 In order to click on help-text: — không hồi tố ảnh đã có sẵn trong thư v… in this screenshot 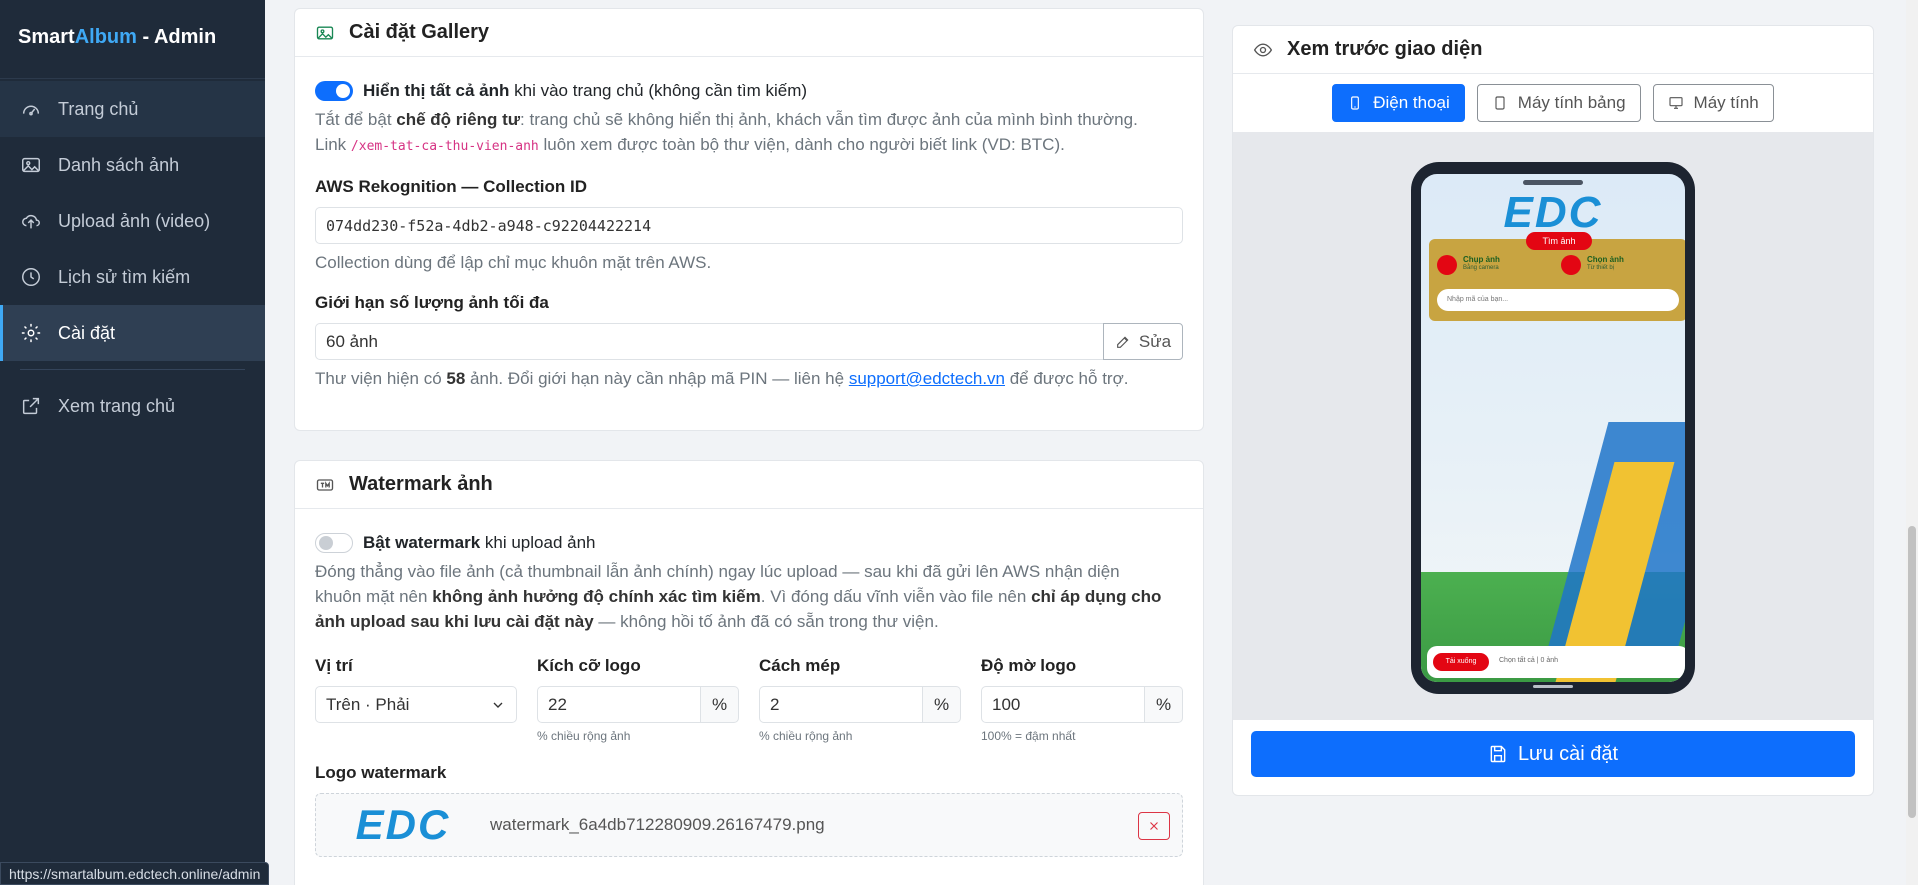, I will do `click(766, 621)`.